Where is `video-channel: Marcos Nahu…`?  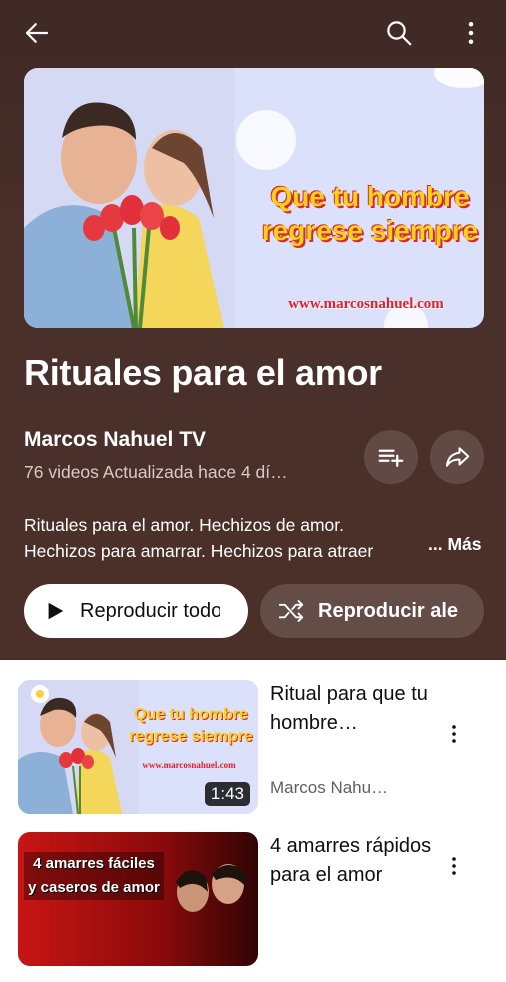
video-channel: Marcos Nahu… is located at coordinates (329, 787).